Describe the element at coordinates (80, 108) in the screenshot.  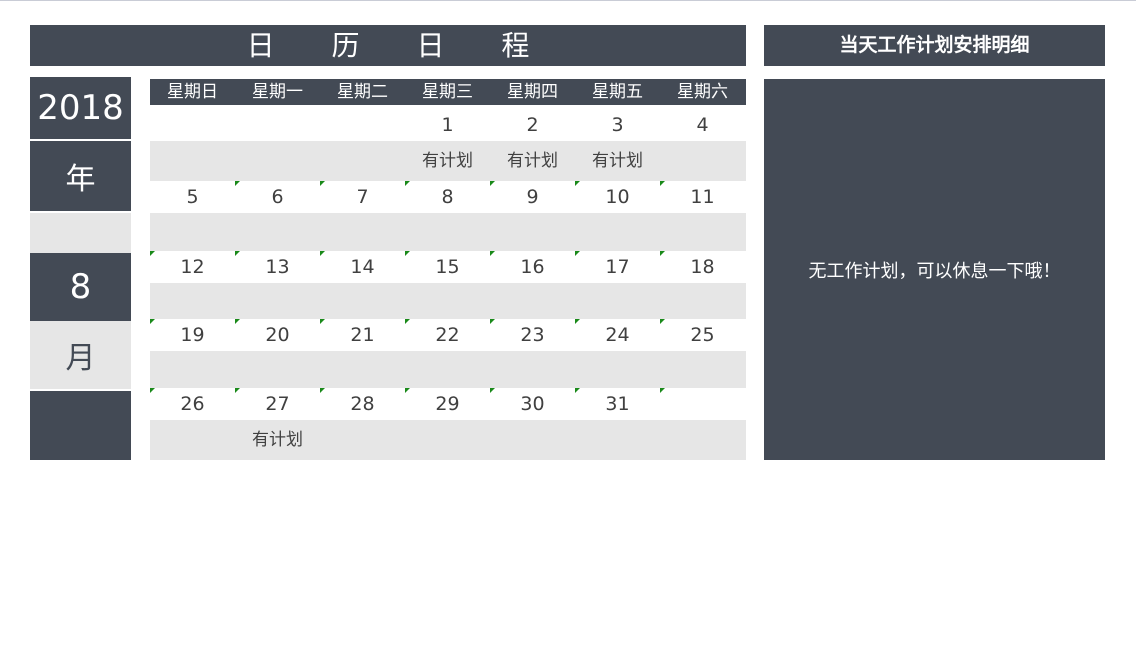
I see `year-value: 2018` at that location.